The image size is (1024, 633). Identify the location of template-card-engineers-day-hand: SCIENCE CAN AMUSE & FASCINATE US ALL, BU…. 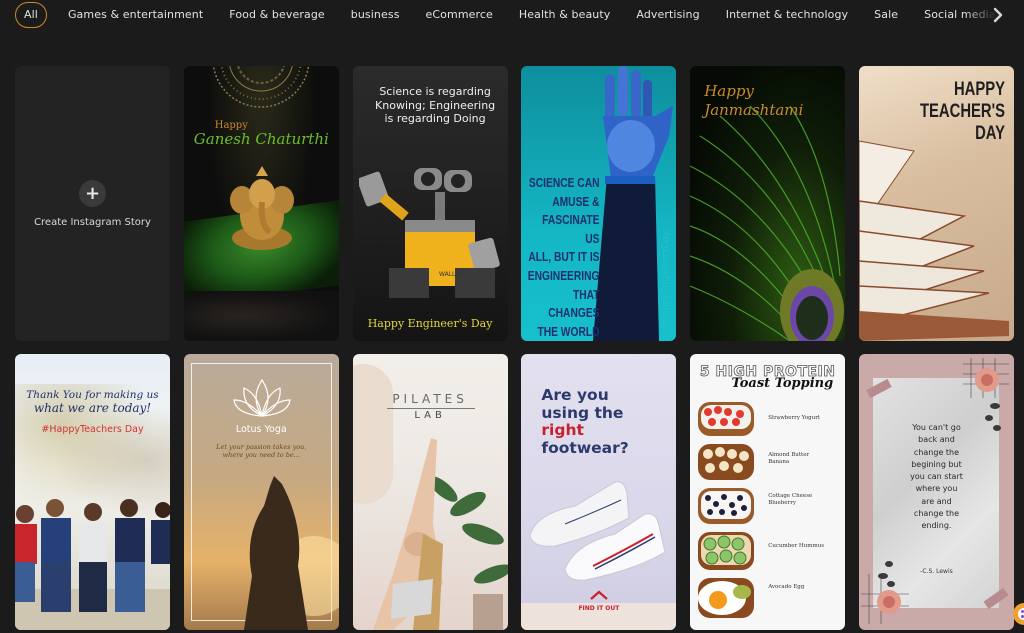
(599, 203).